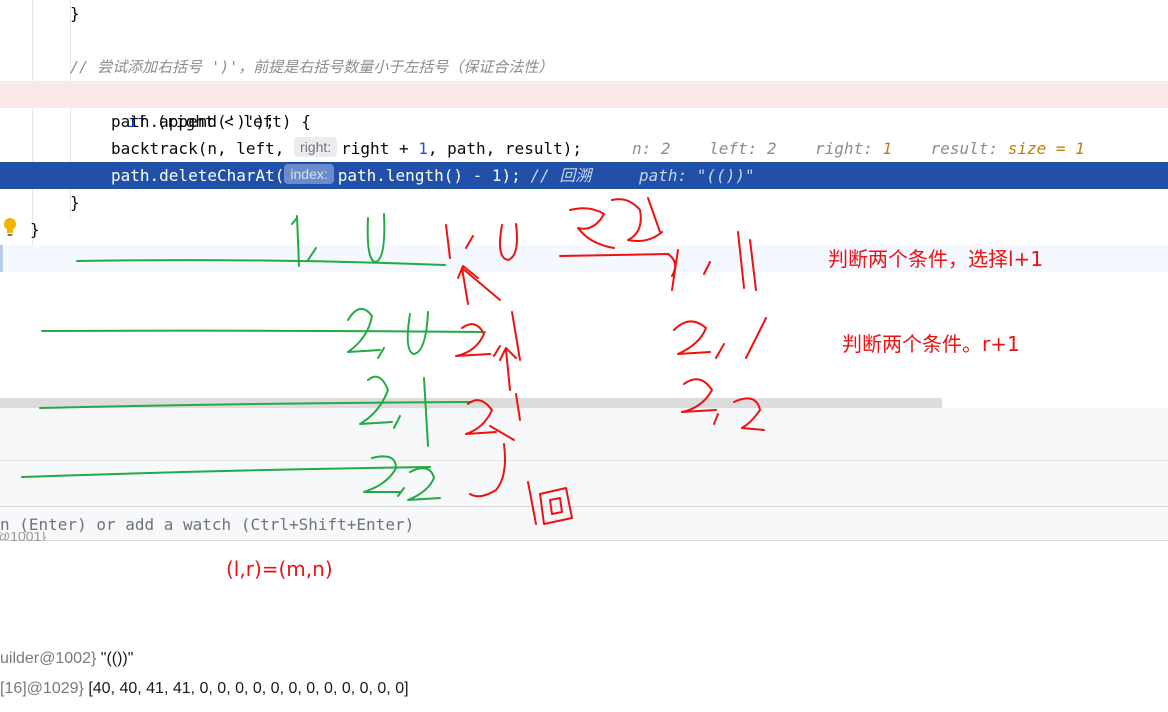 The height and width of the screenshot is (712, 1168). What do you see at coordinates (1046, 148) in the screenshot?
I see `debug-result-value: size = 1` at bounding box center [1046, 148].